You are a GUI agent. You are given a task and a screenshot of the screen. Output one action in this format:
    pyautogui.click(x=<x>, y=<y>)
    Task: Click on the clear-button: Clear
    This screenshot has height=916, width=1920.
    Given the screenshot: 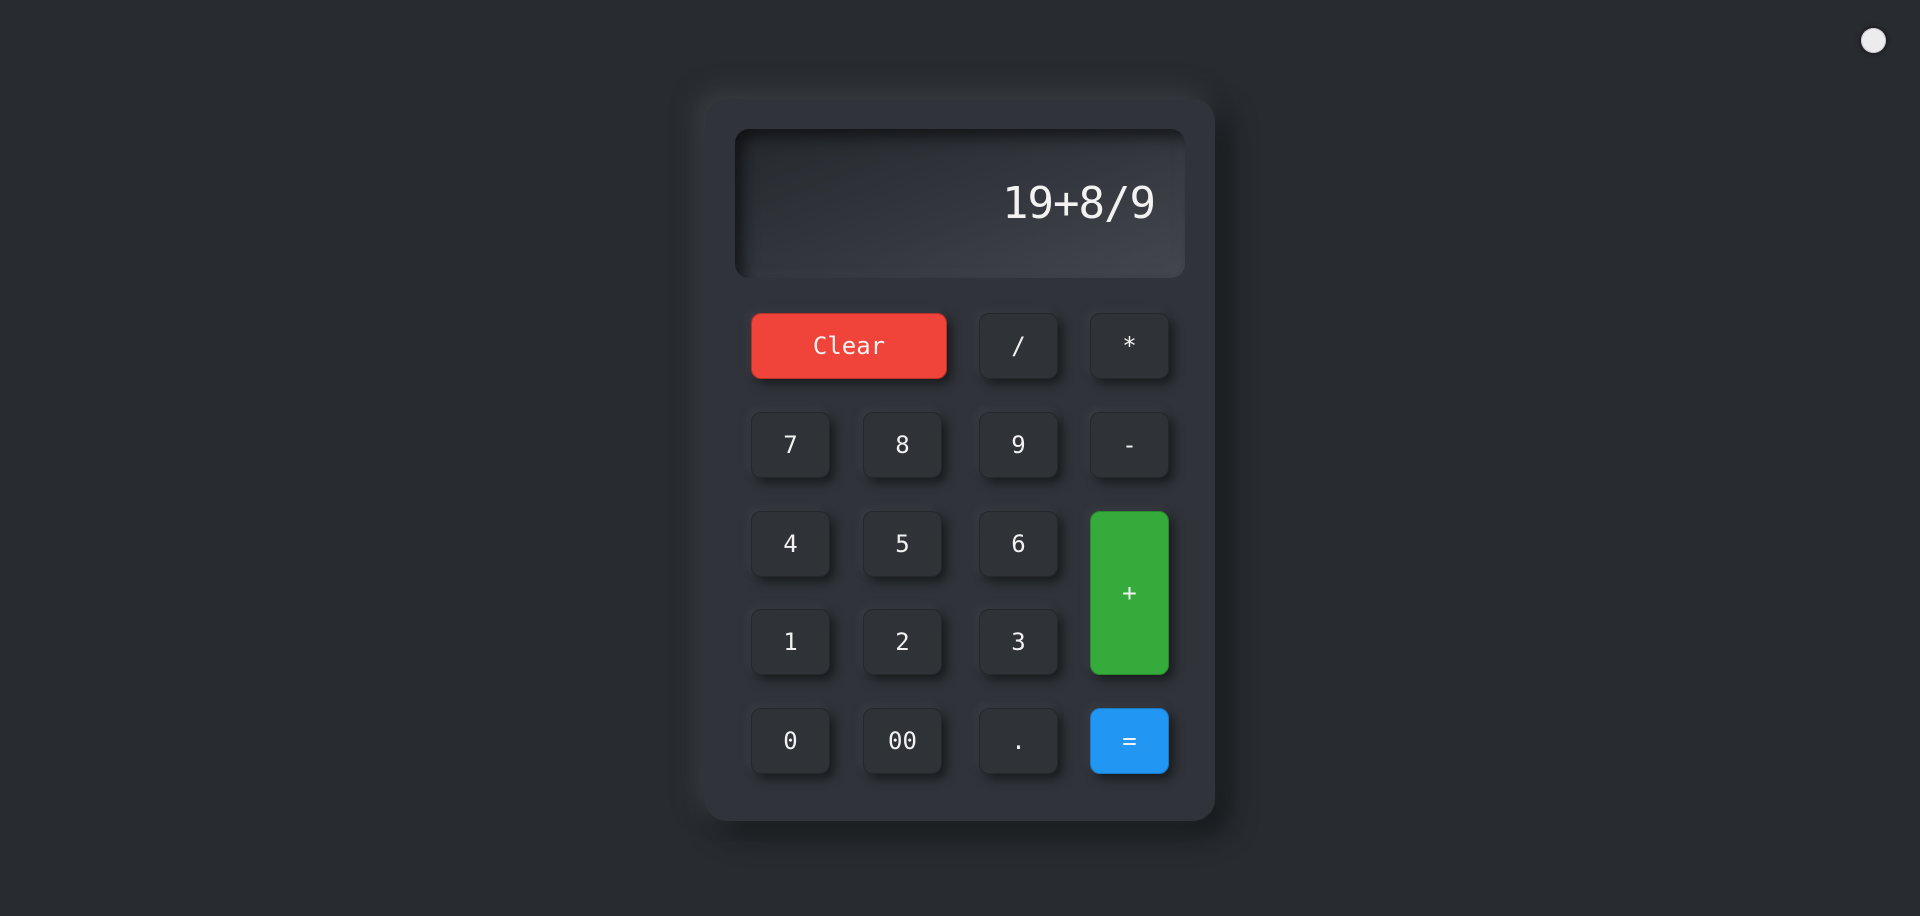 What is the action you would take?
    pyautogui.click(x=849, y=346)
    